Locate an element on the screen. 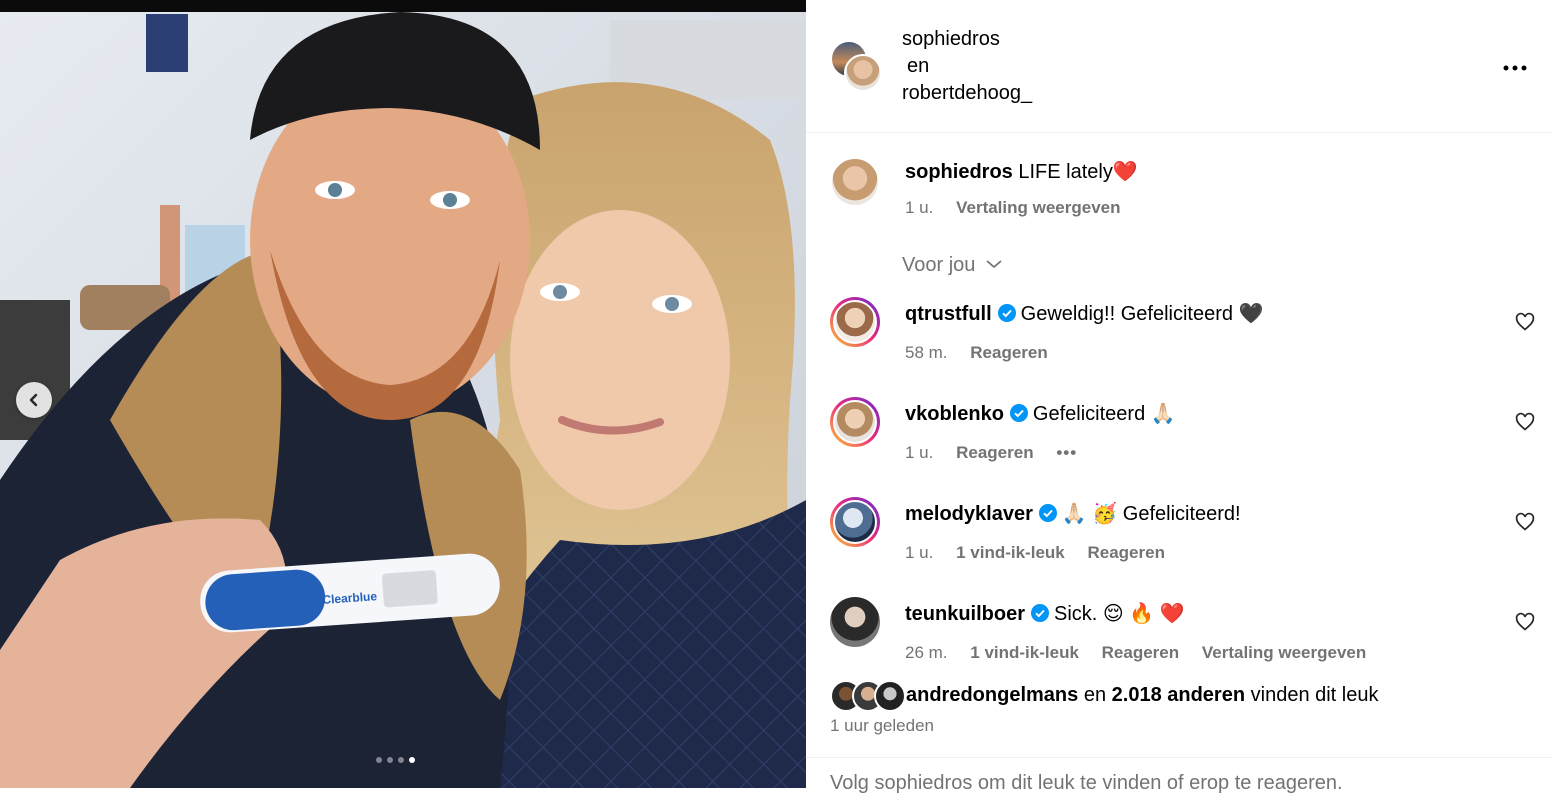 This screenshot has width=1553, height=795. comment-options-button: ••• is located at coordinates (1066, 452).